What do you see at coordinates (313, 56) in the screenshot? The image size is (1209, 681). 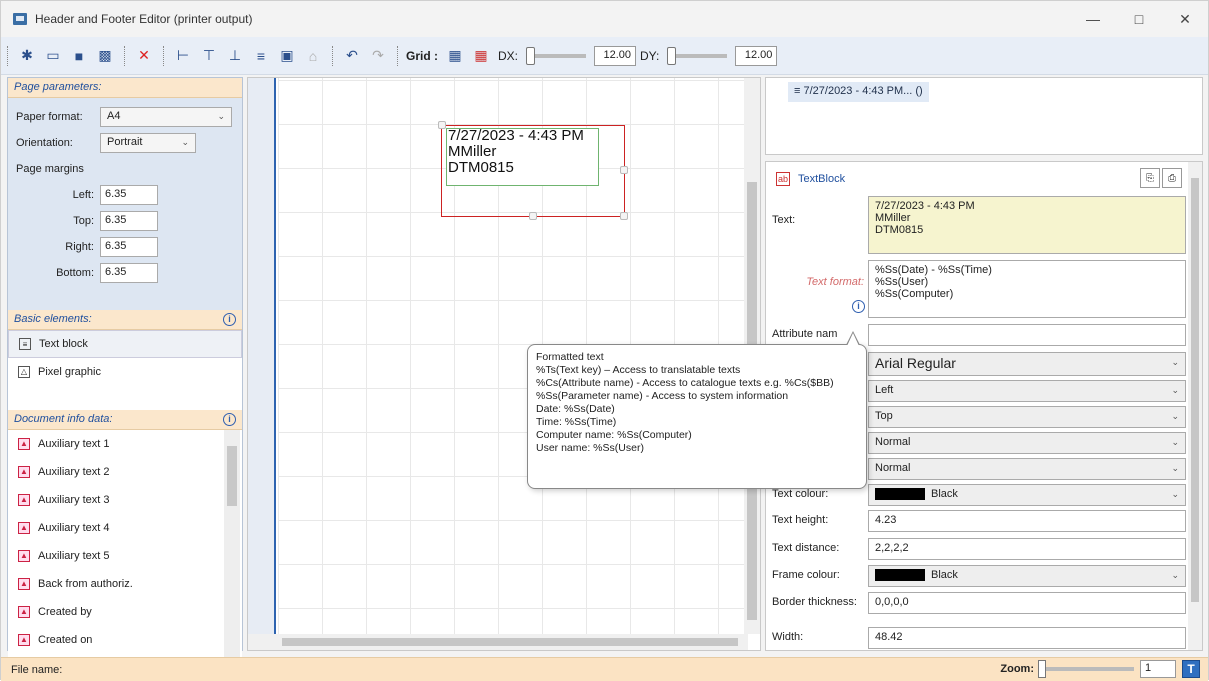 I see `lock-icon: ⌂` at bounding box center [313, 56].